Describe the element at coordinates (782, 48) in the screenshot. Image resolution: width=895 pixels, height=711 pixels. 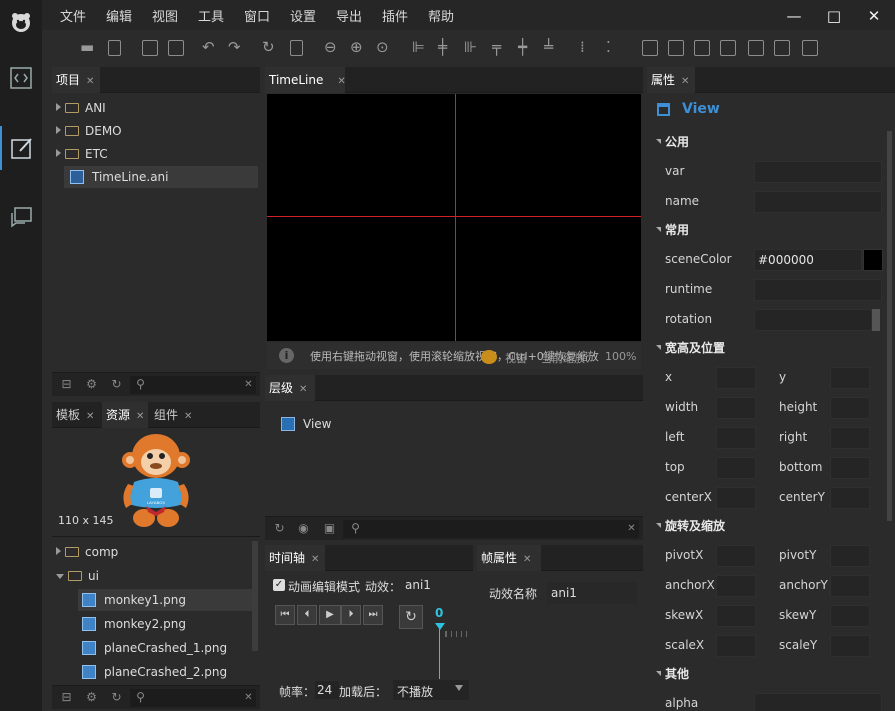
I see `stretch-v-icon` at that location.